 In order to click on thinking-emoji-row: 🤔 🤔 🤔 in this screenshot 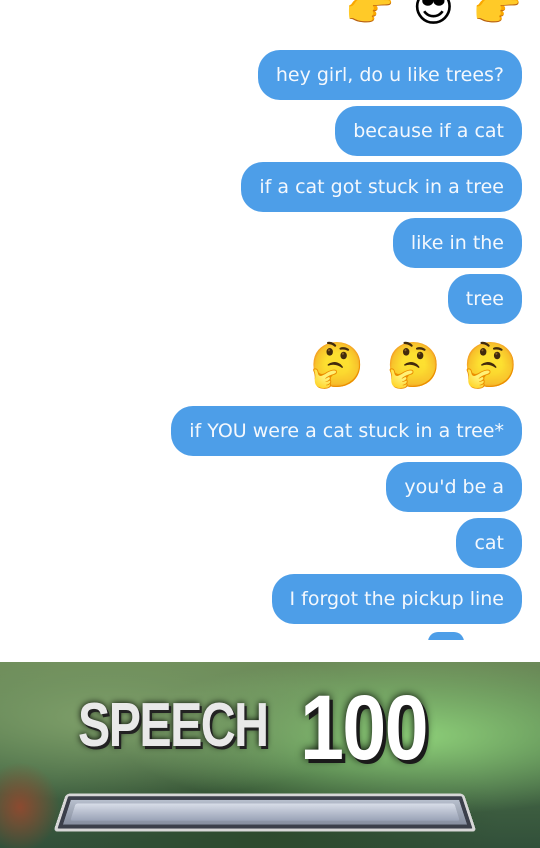, I will do `click(414, 366)`.